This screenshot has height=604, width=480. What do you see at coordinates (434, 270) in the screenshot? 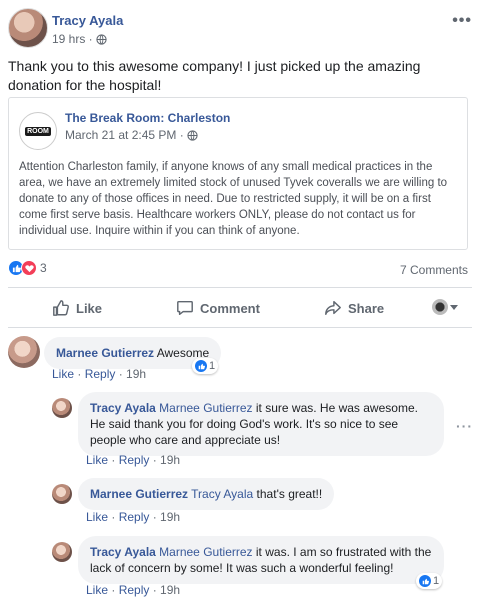
I see `comments-count: 7 Comments` at bounding box center [434, 270].